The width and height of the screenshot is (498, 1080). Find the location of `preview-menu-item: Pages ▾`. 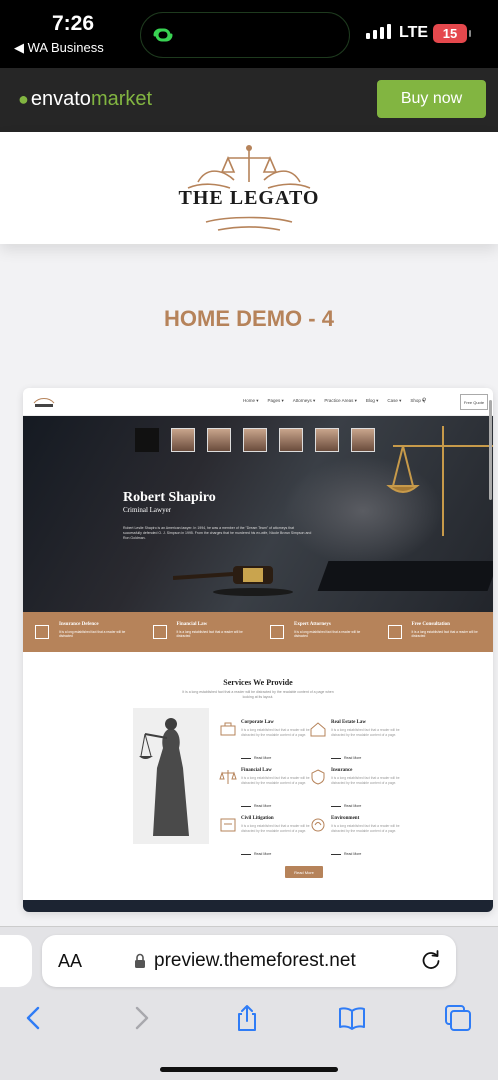

preview-menu-item: Pages ▾ is located at coordinates (275, 400).